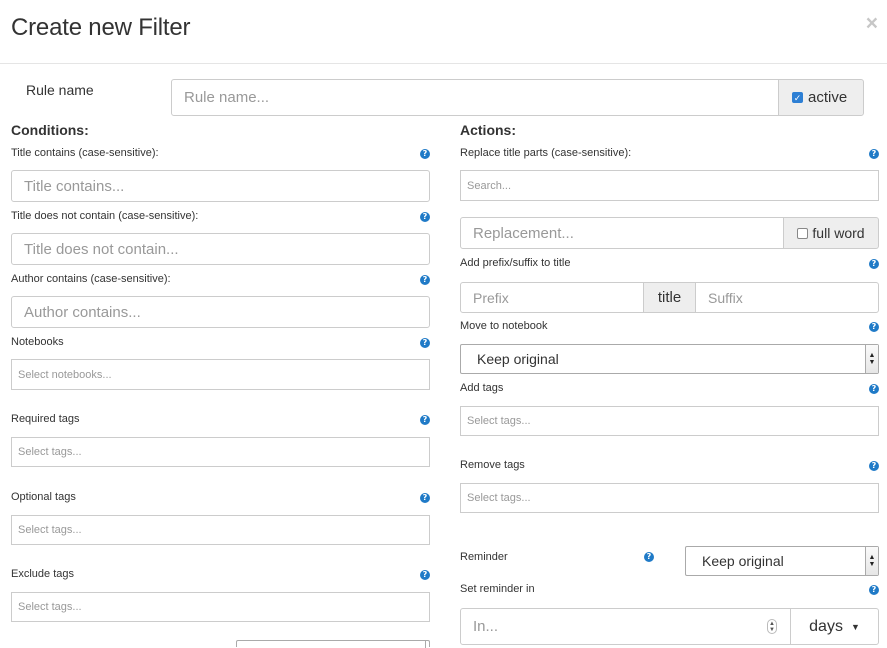 Image resolution: width=887 pixels, height=648 pixels. Describe the element at coordinates (826, 626) in the screenshot. I see `days-label: days` at that location.